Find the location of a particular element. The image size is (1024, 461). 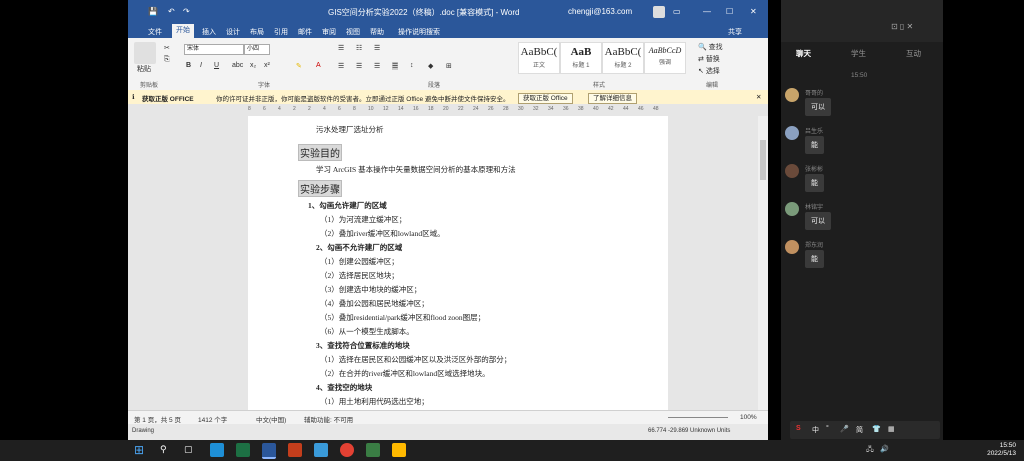

maximize-icon: ☐ is located at coordinates (729, 11).